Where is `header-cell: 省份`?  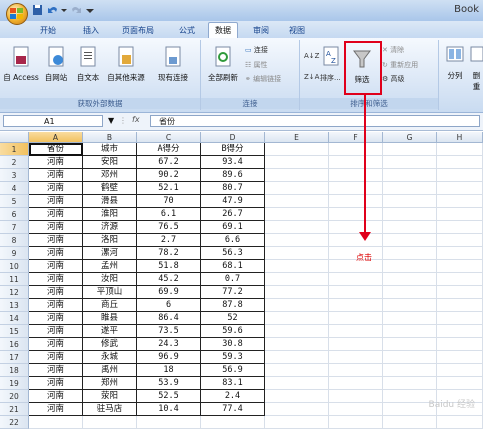
header-cell: 省份 is located at coordinates (56, 149).